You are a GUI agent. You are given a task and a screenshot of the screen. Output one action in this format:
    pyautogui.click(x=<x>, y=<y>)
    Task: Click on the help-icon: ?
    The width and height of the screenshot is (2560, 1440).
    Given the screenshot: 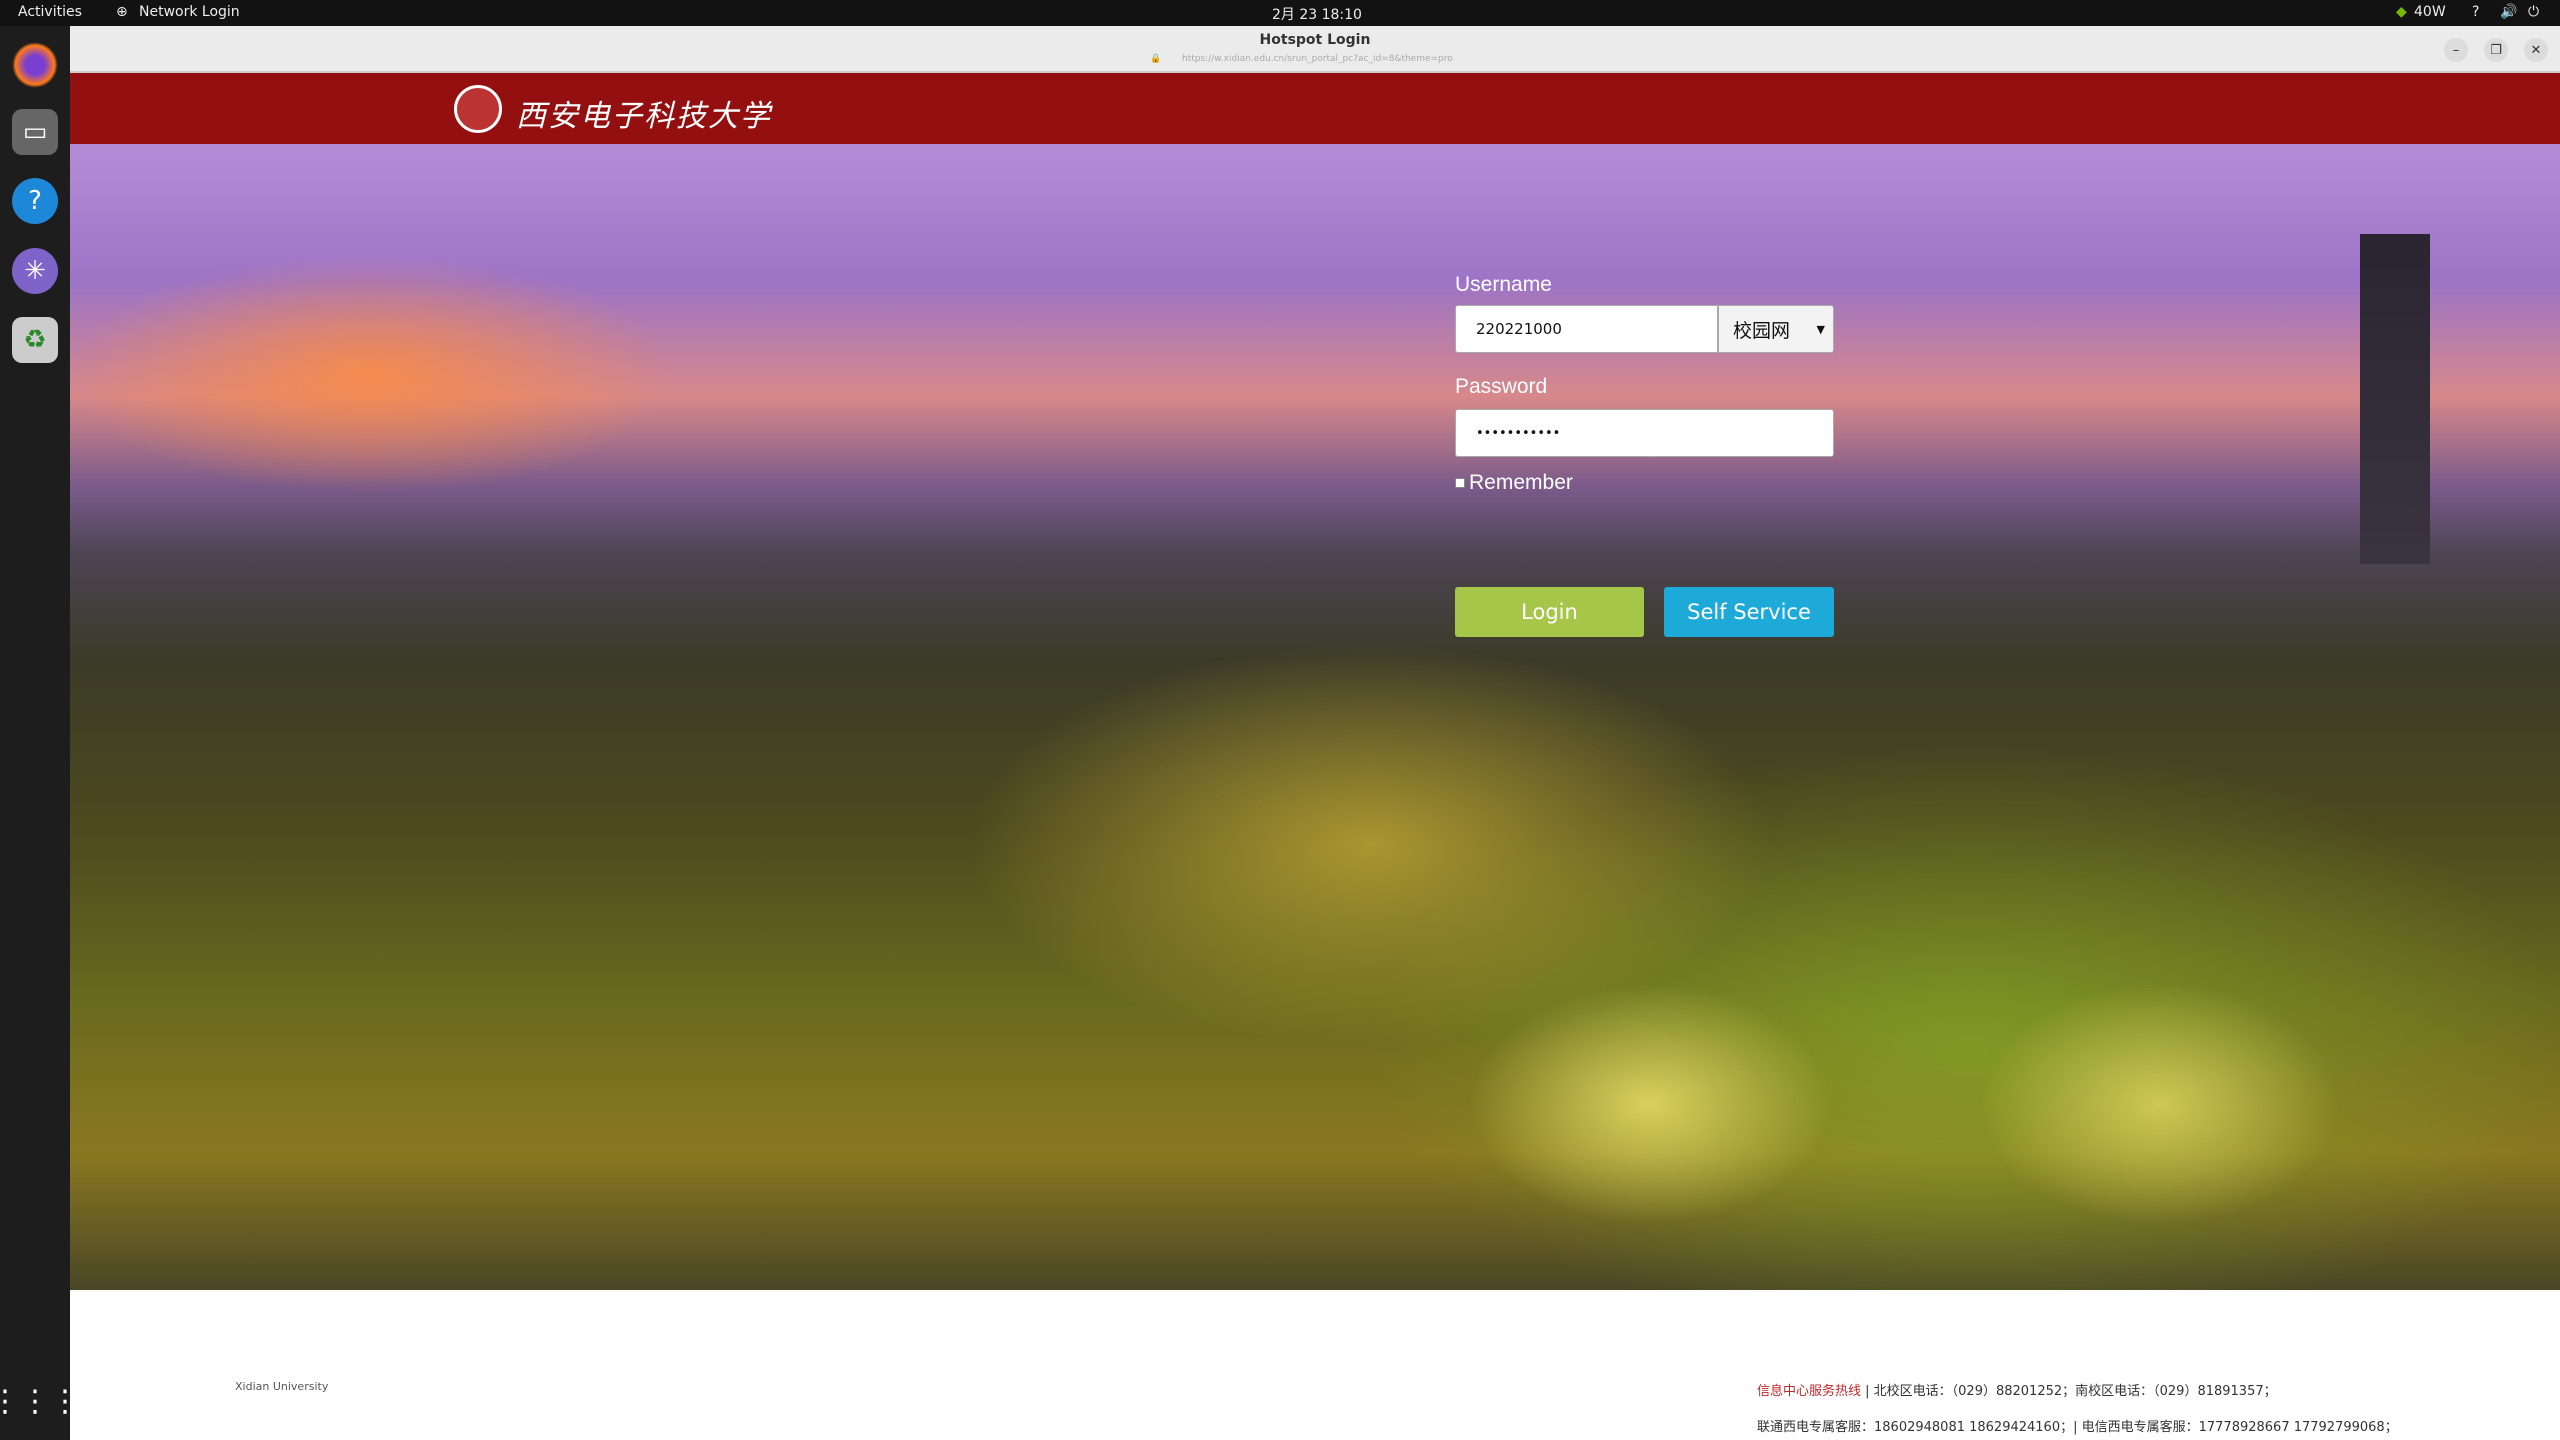 What is the action you would take?
    pyautogui.click(x=35, y=201)
    